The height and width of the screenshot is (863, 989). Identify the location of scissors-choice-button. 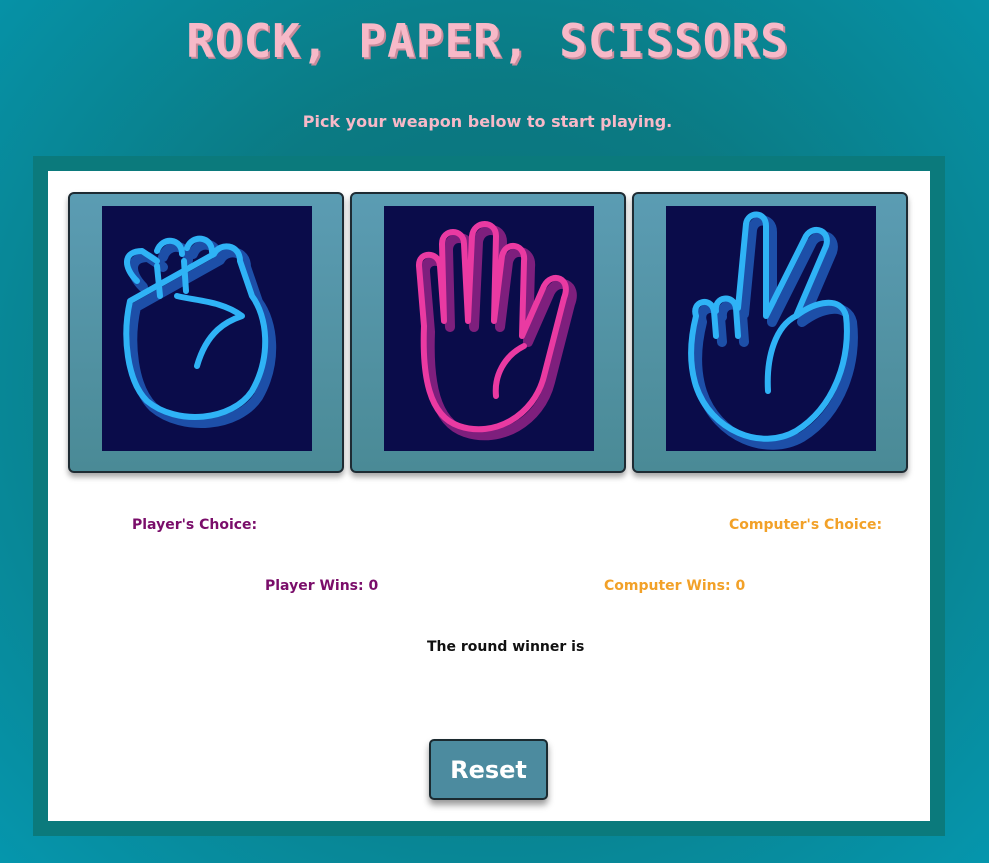
(770, 332).